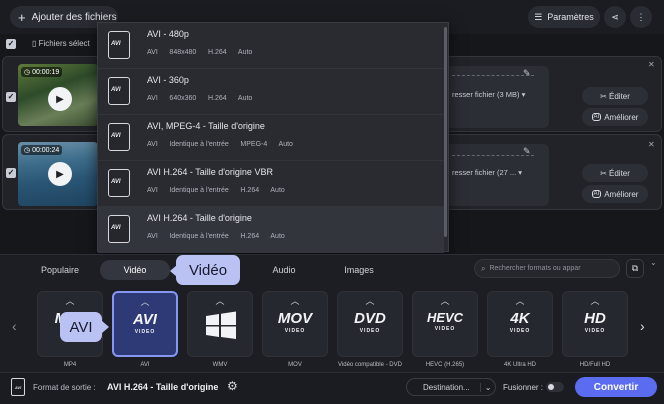  I want to click on tab-audio: Audio, so click(284, 270).